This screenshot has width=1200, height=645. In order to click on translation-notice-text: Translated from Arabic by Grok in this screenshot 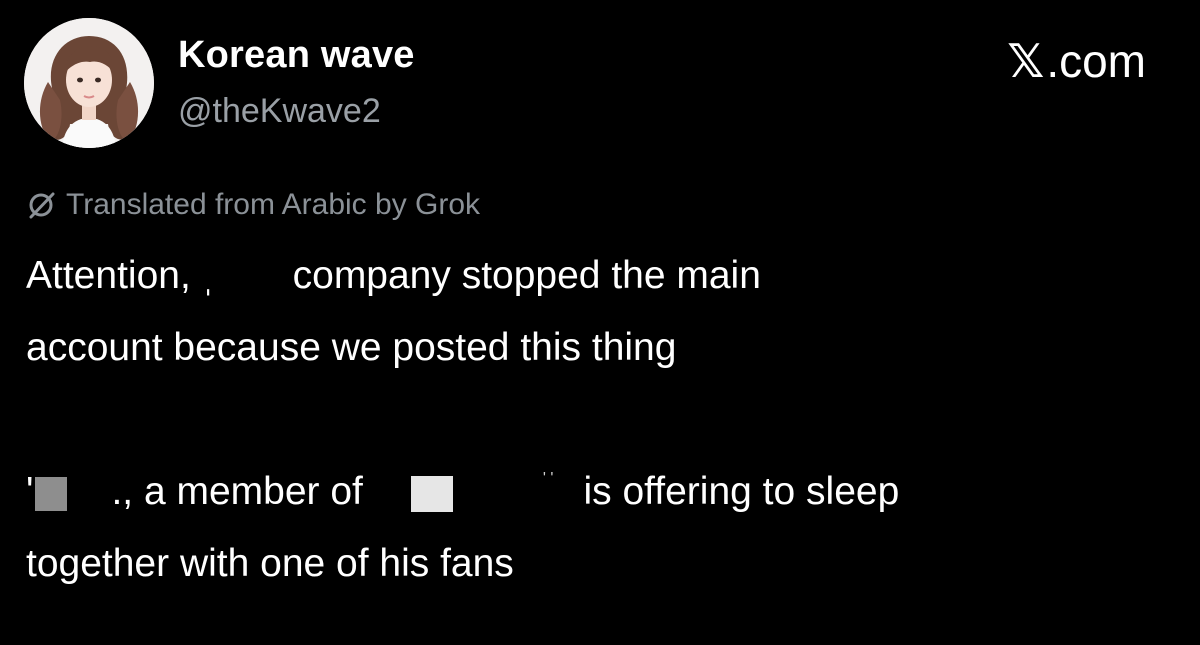, I will do `click(273, 204)`.